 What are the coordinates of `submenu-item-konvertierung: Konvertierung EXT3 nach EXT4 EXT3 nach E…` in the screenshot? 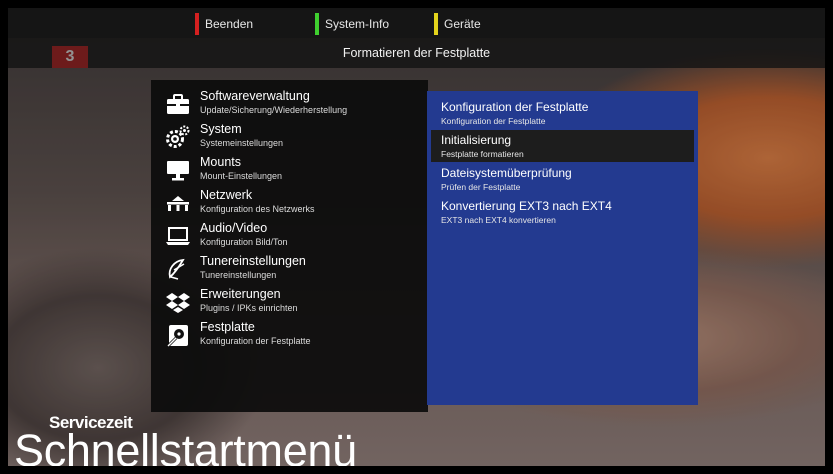 It's located at (562, 212).